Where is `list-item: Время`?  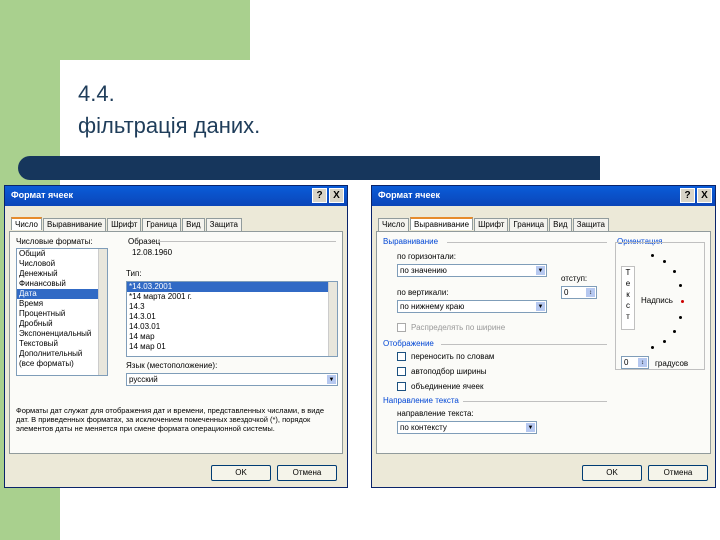 list-item: Время is located at coordinates (62, 304).